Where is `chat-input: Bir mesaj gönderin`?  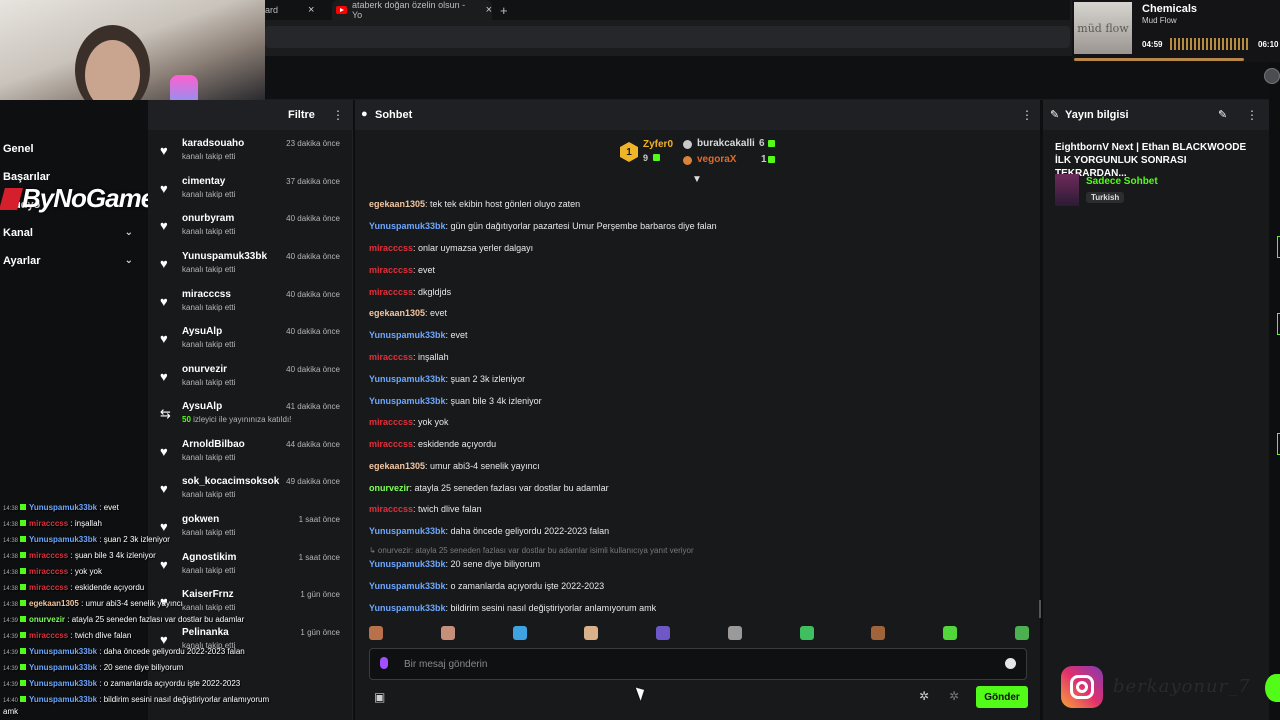
chat-input: Bir mesaj gönderin is located at coordinates (698, 664).